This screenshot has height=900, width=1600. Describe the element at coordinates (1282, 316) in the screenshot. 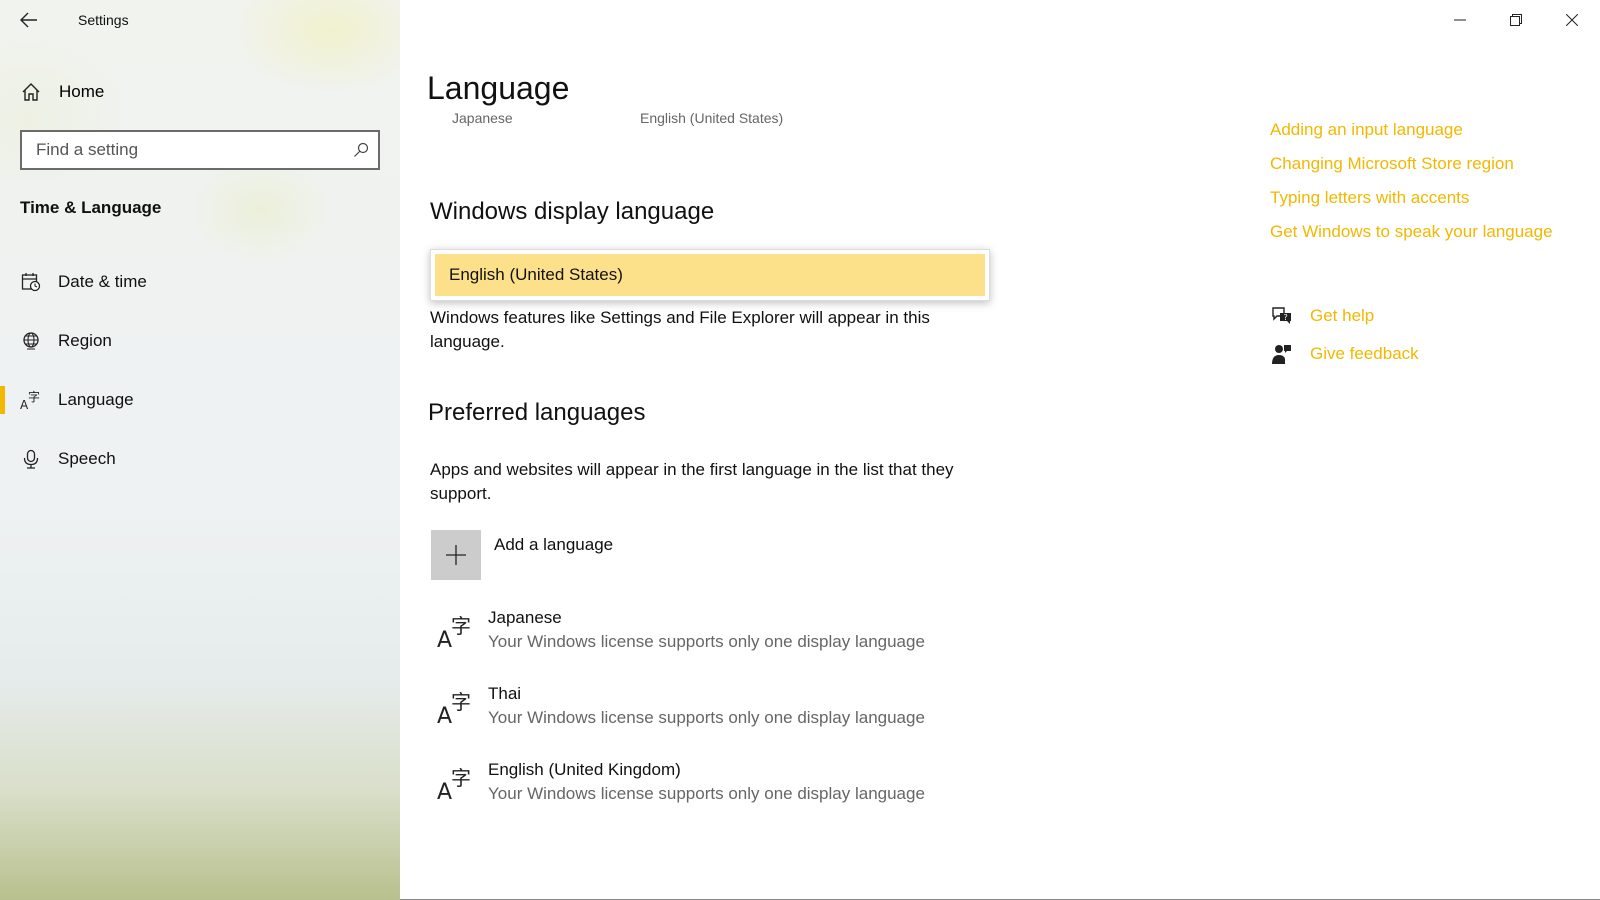

I see `chat-help-icon: ?` at that location.